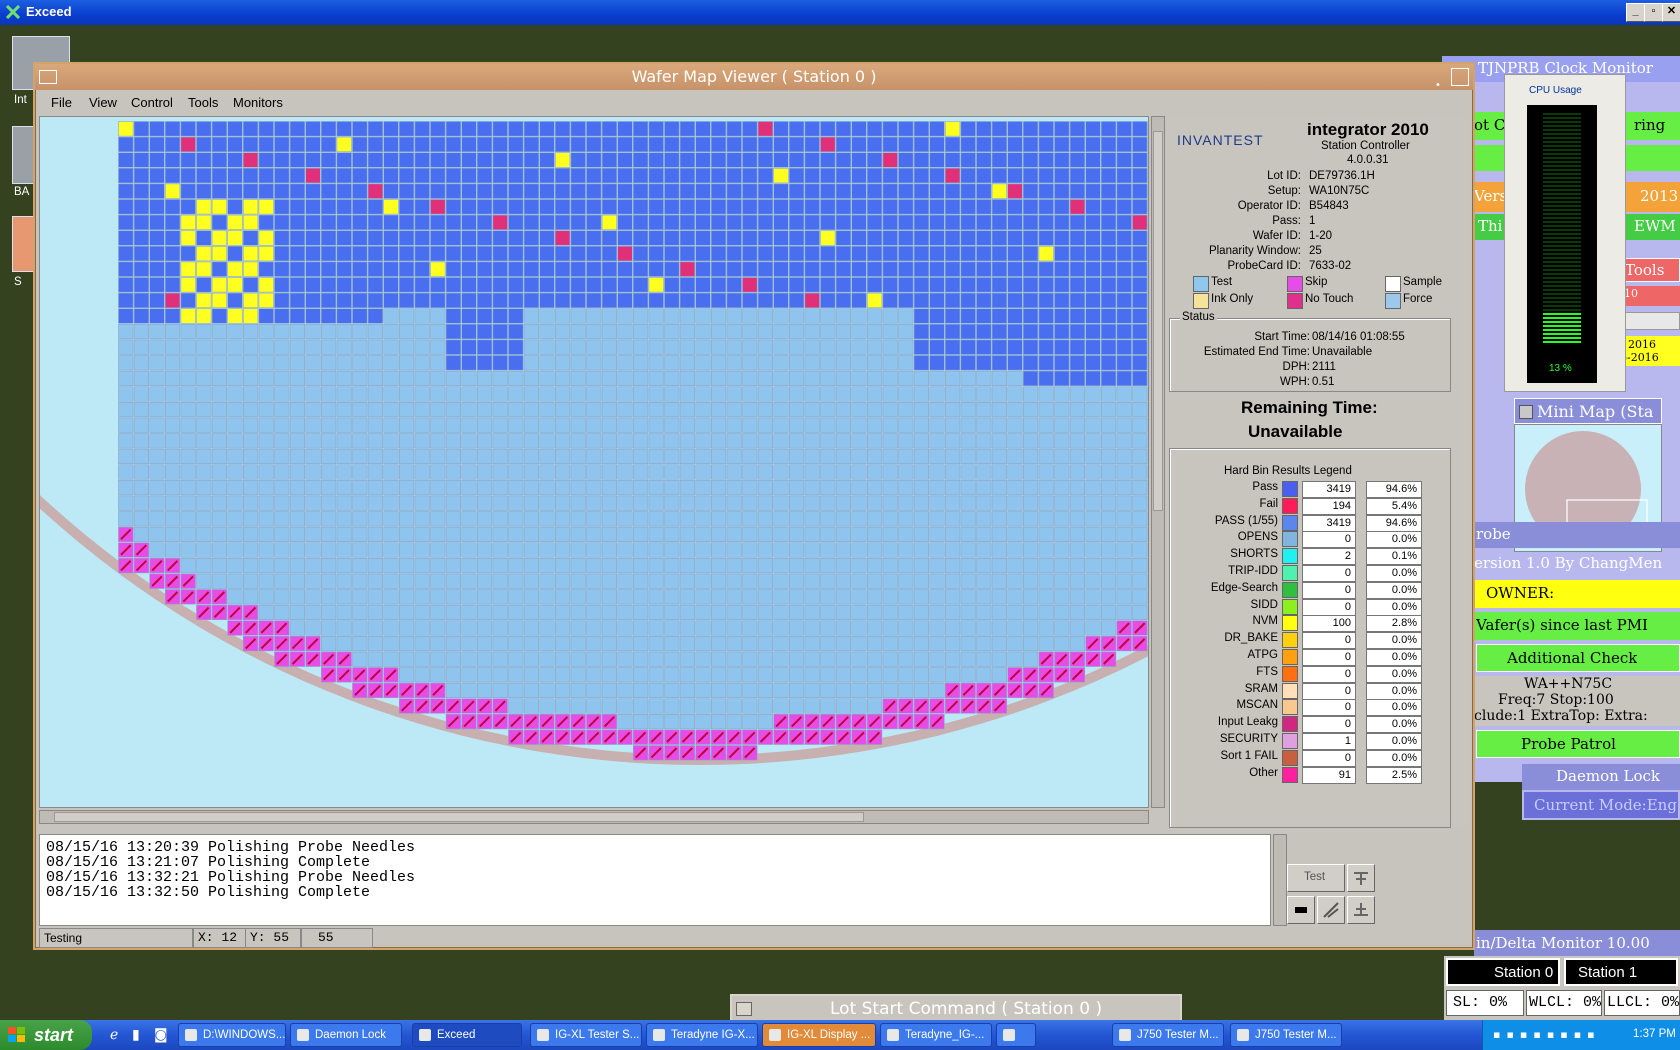 The image size is (1680, 1050). I want to click on additional-check-button: Additional Check, so click(1578, 658).